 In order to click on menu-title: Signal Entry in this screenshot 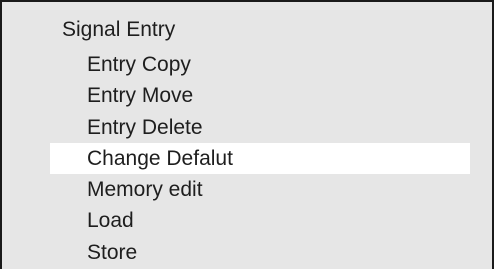, I will do `click(119, 29)`.